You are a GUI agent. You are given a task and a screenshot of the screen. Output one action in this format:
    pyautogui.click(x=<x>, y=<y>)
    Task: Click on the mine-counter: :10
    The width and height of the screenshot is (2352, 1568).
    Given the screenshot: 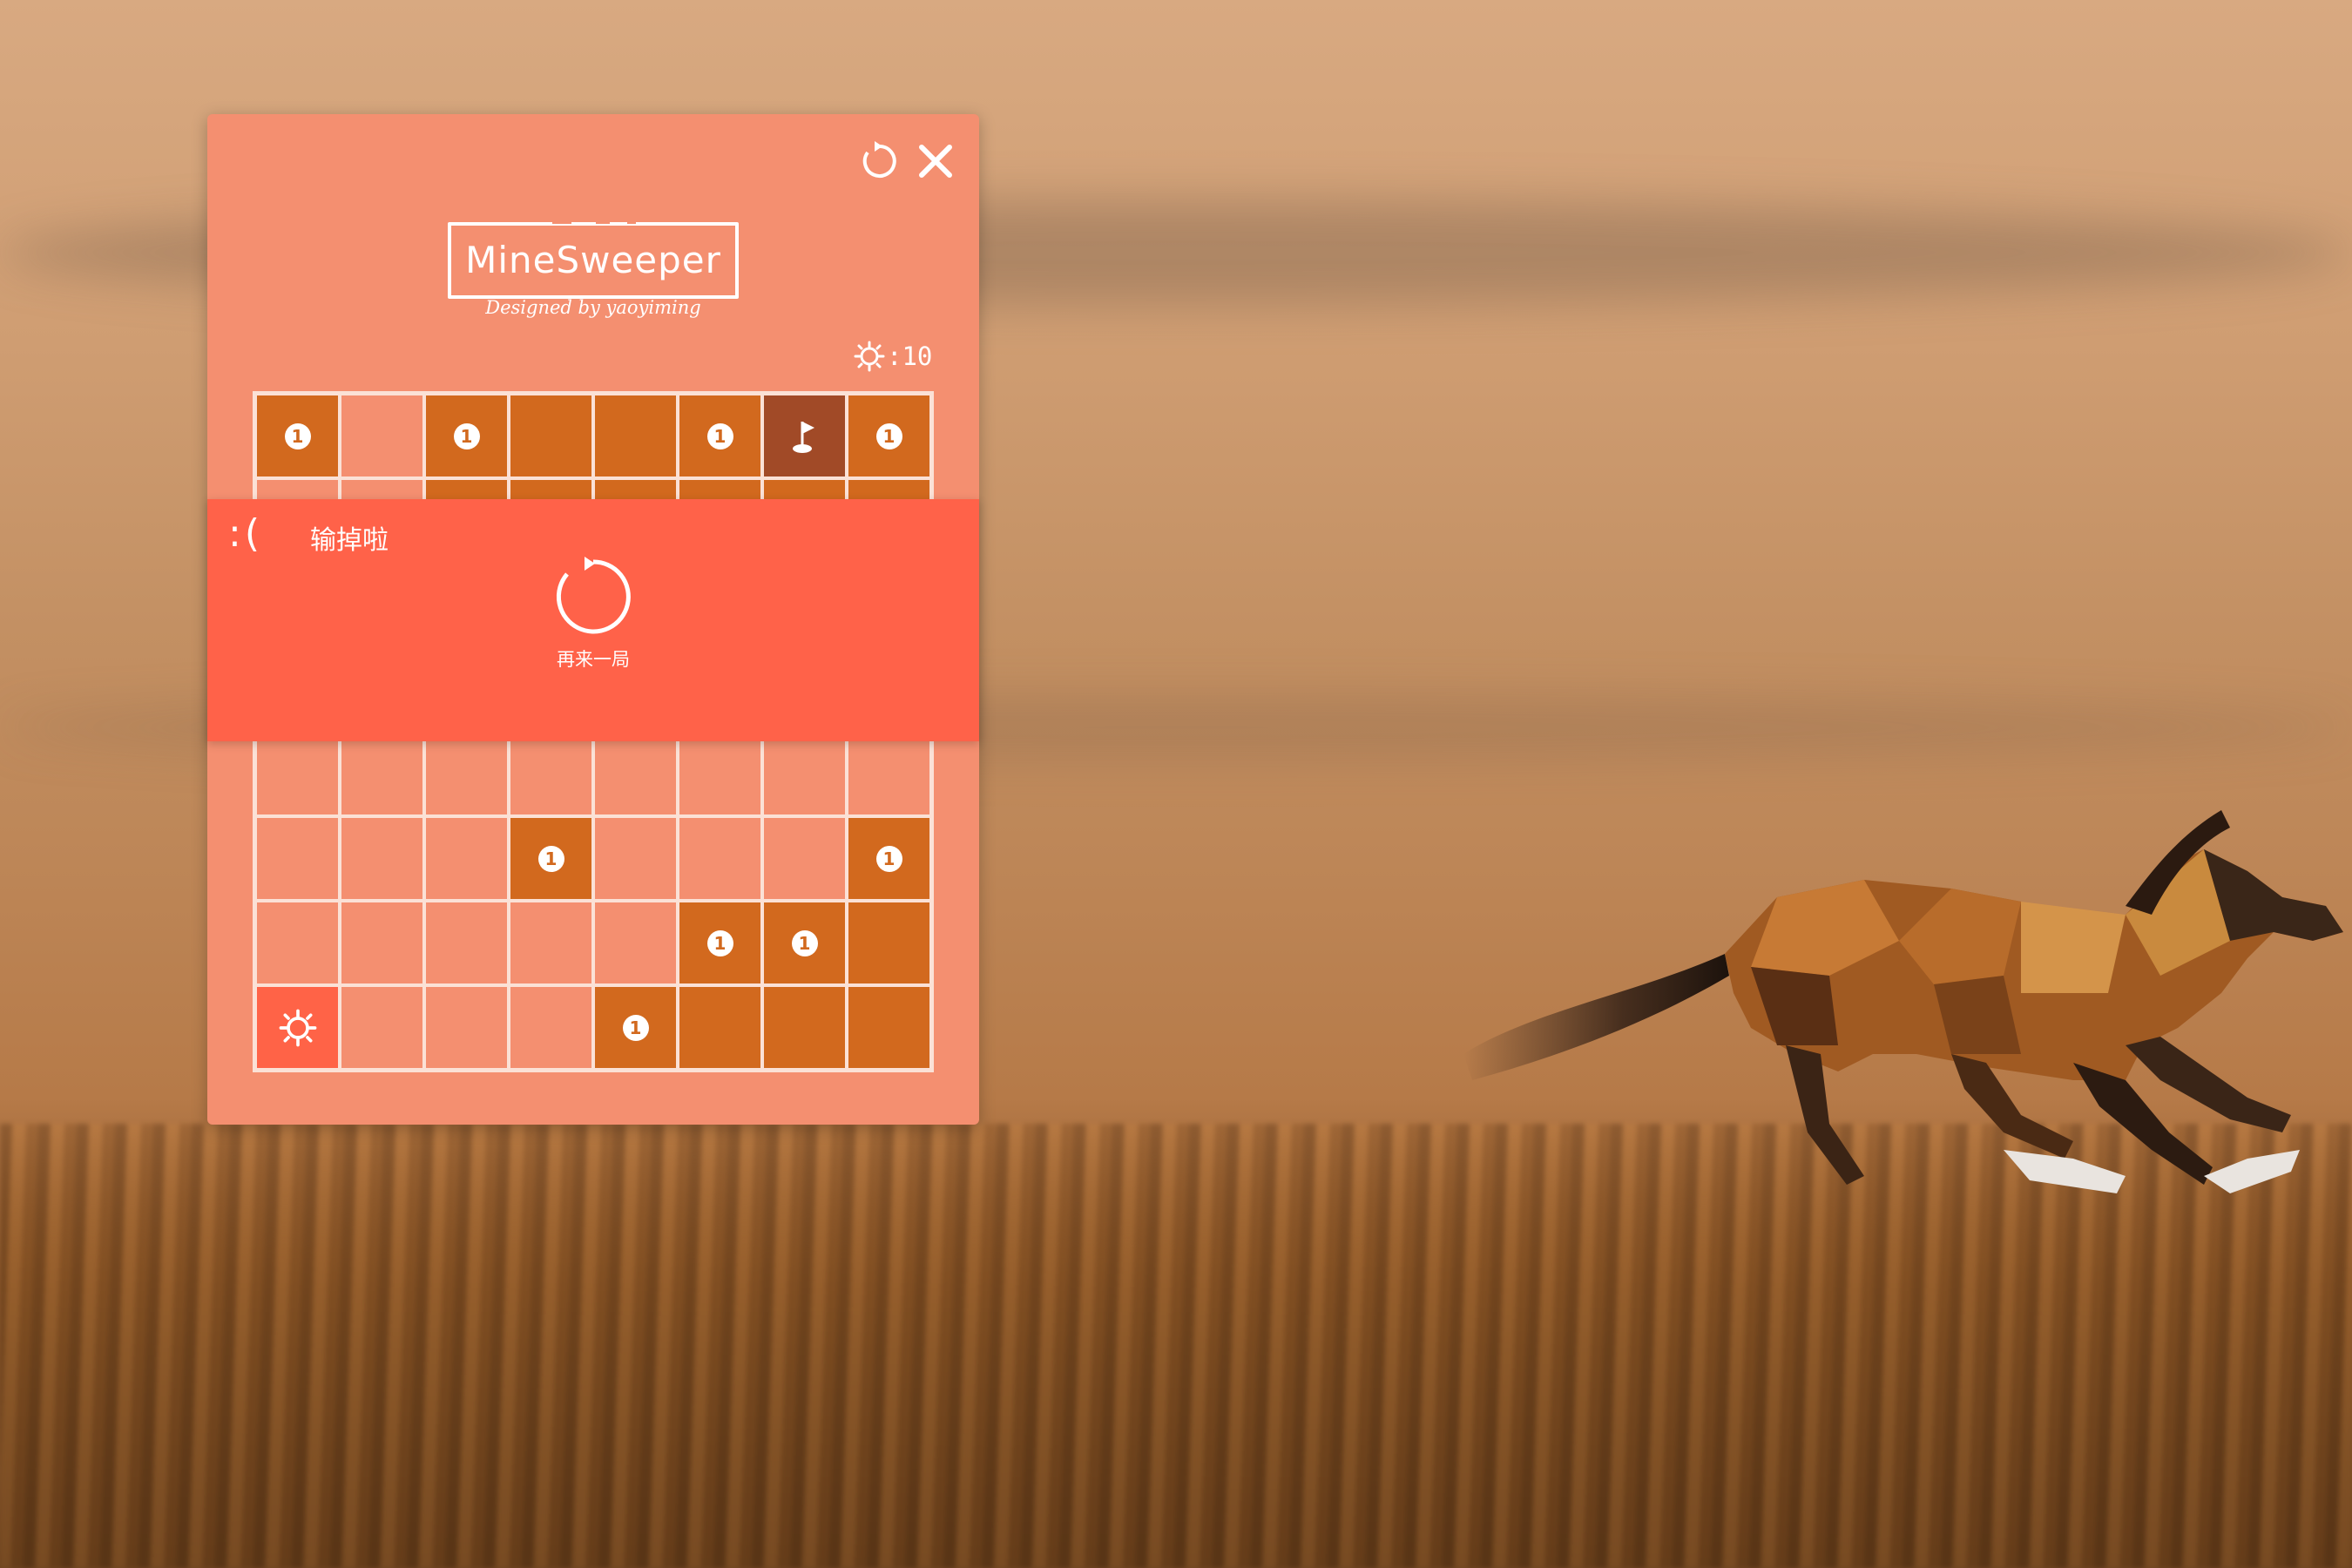 What is the action you would take?
    pyautogui.click(x=893, y=356)
    